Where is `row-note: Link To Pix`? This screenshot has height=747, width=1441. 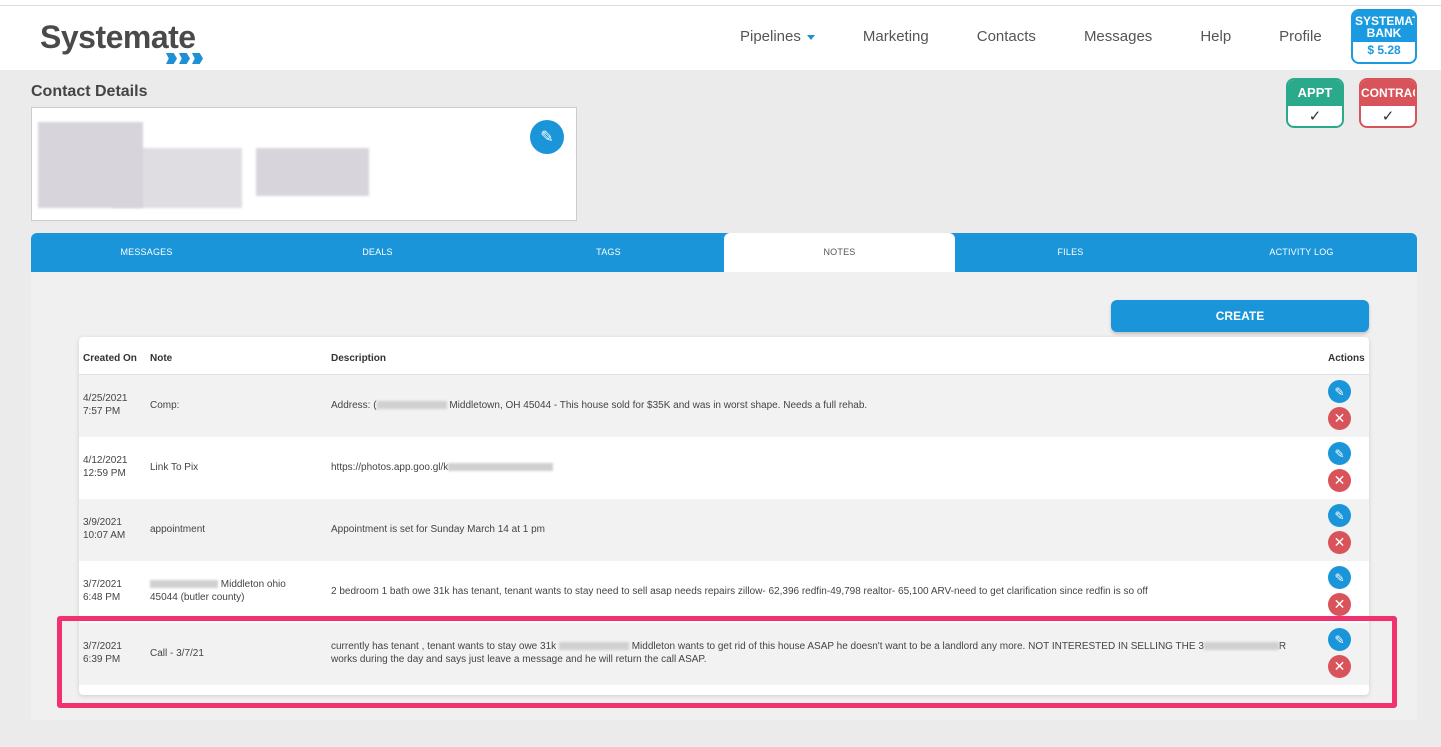
row-note: Link To Pix is located at coordinates (174, 467).